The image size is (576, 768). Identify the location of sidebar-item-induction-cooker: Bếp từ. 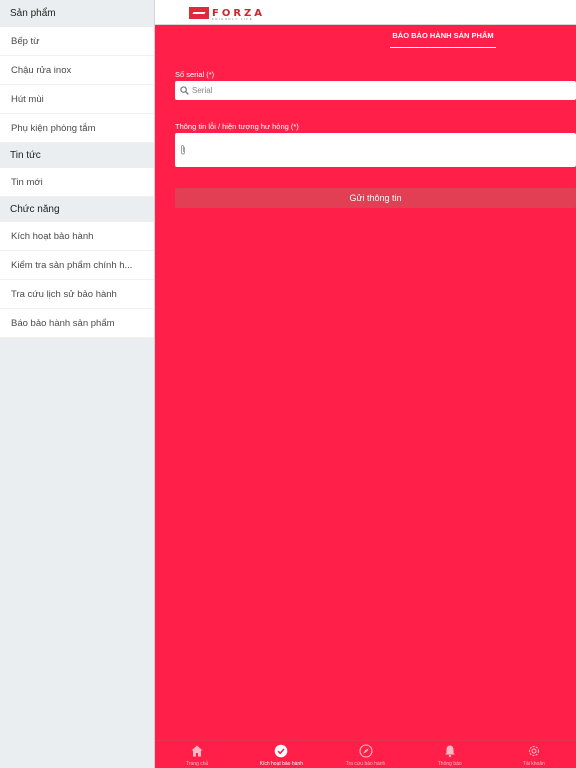
(77, 41).